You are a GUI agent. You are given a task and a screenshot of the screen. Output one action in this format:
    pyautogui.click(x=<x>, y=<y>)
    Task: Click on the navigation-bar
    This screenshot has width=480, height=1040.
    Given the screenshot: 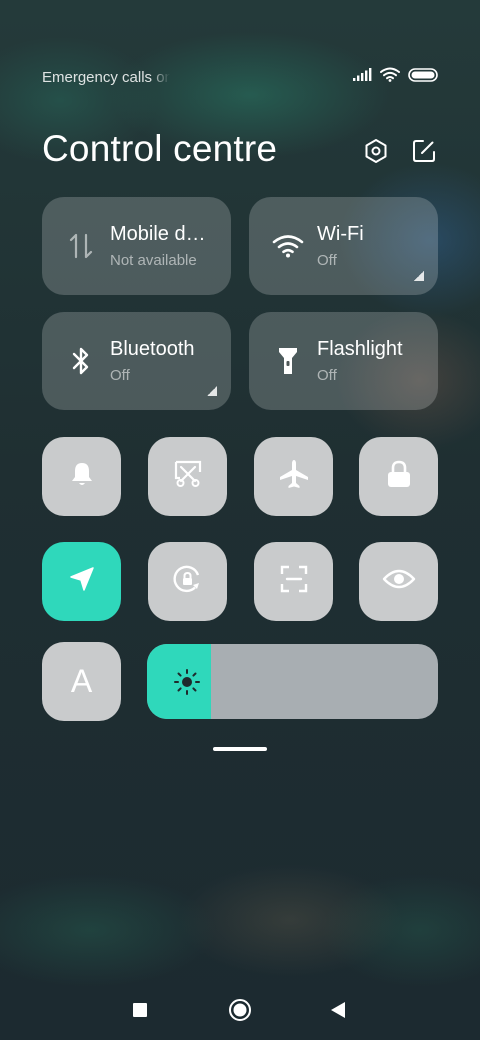 What is the action you would take?
    pyautogui.click(x=240, y=1012)
    